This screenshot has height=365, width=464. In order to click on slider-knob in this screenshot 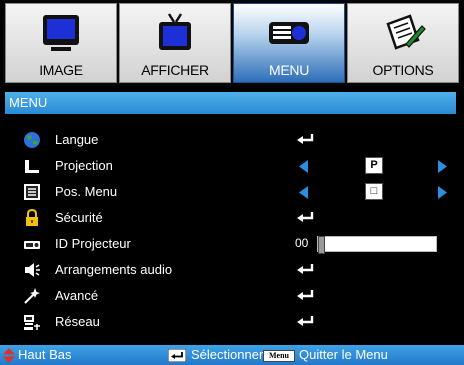, I will do `click(321, 245)`.